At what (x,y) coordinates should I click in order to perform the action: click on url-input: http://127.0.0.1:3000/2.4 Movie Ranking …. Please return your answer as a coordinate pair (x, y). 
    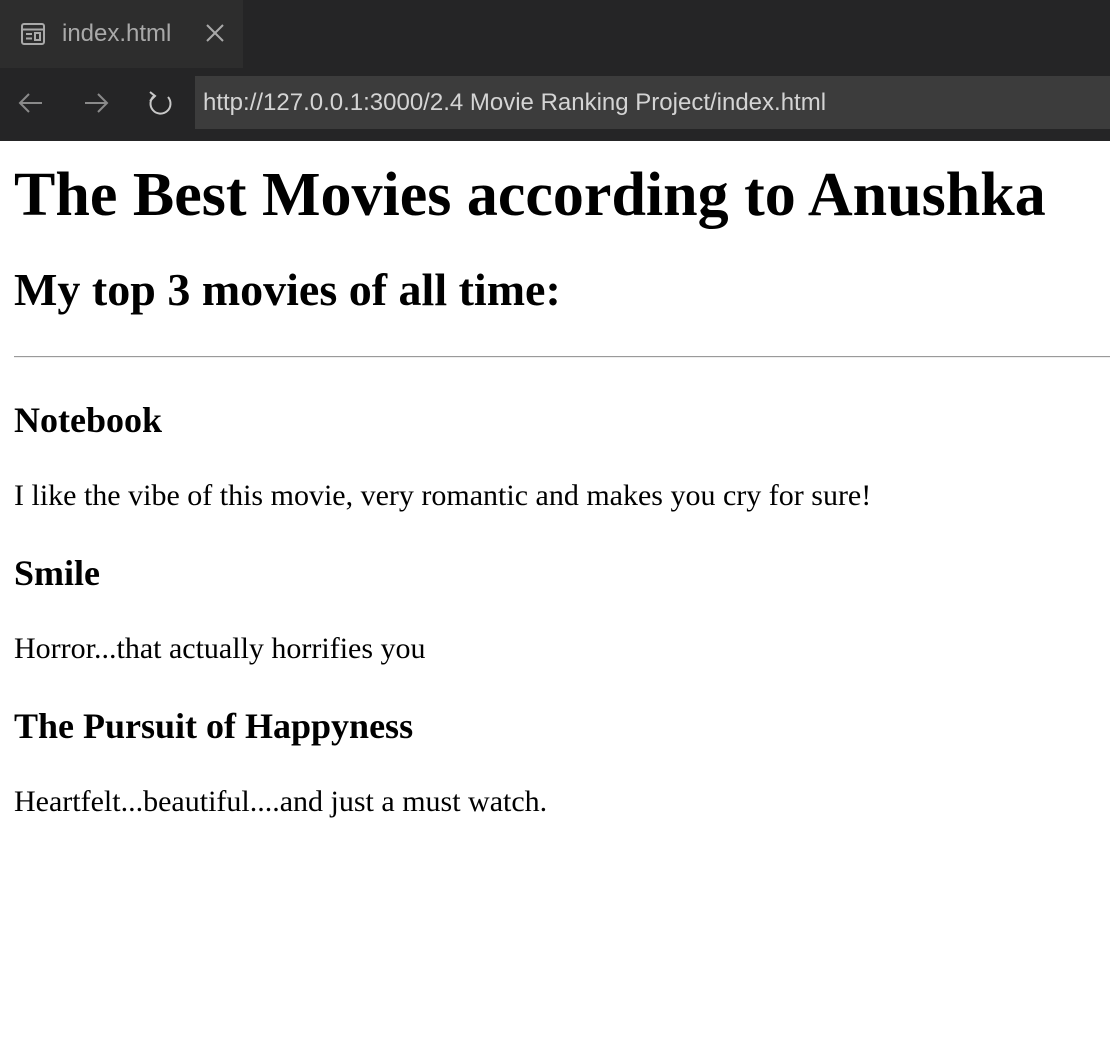
    Looking at the image, I should click on (652, 102).